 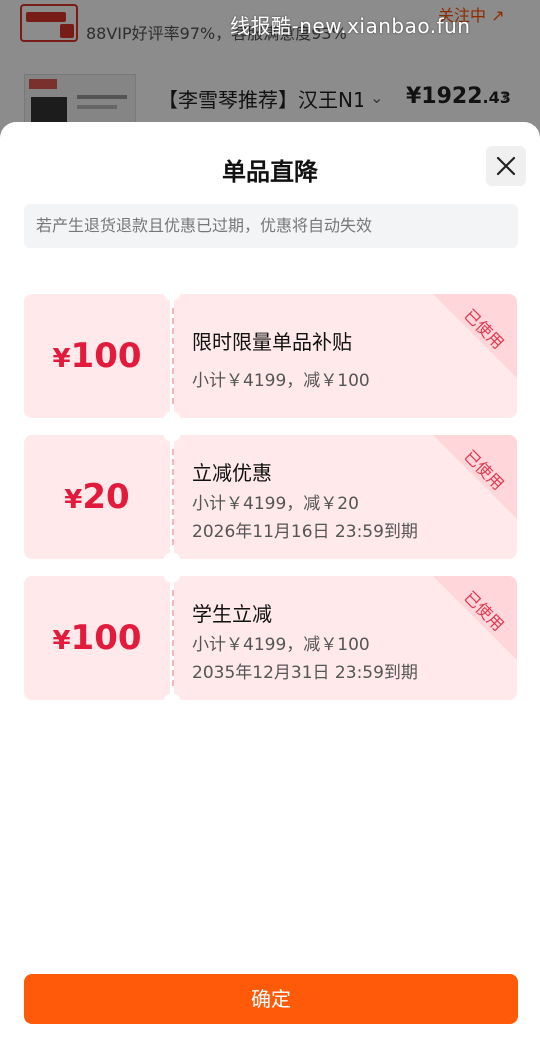 I want to click on watermark: 线报酷-new.xianbao.fun, so click(x=350, y=26).